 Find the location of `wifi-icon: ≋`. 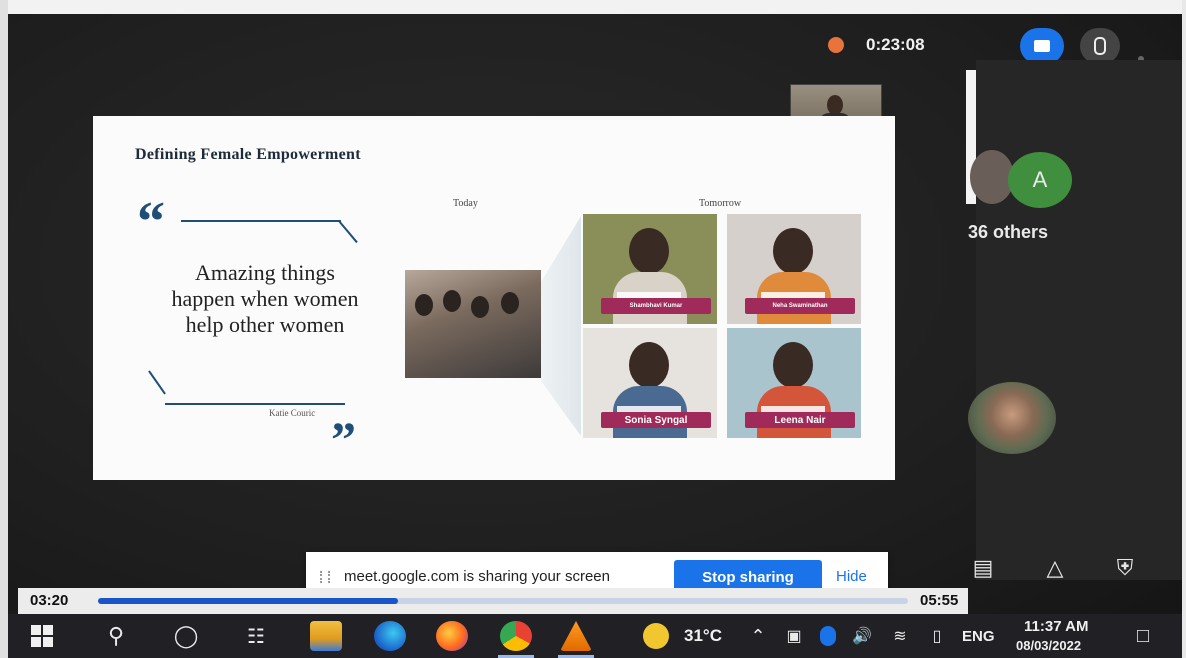

wifi-icon: ≋ is located at coordinates (900, 636).